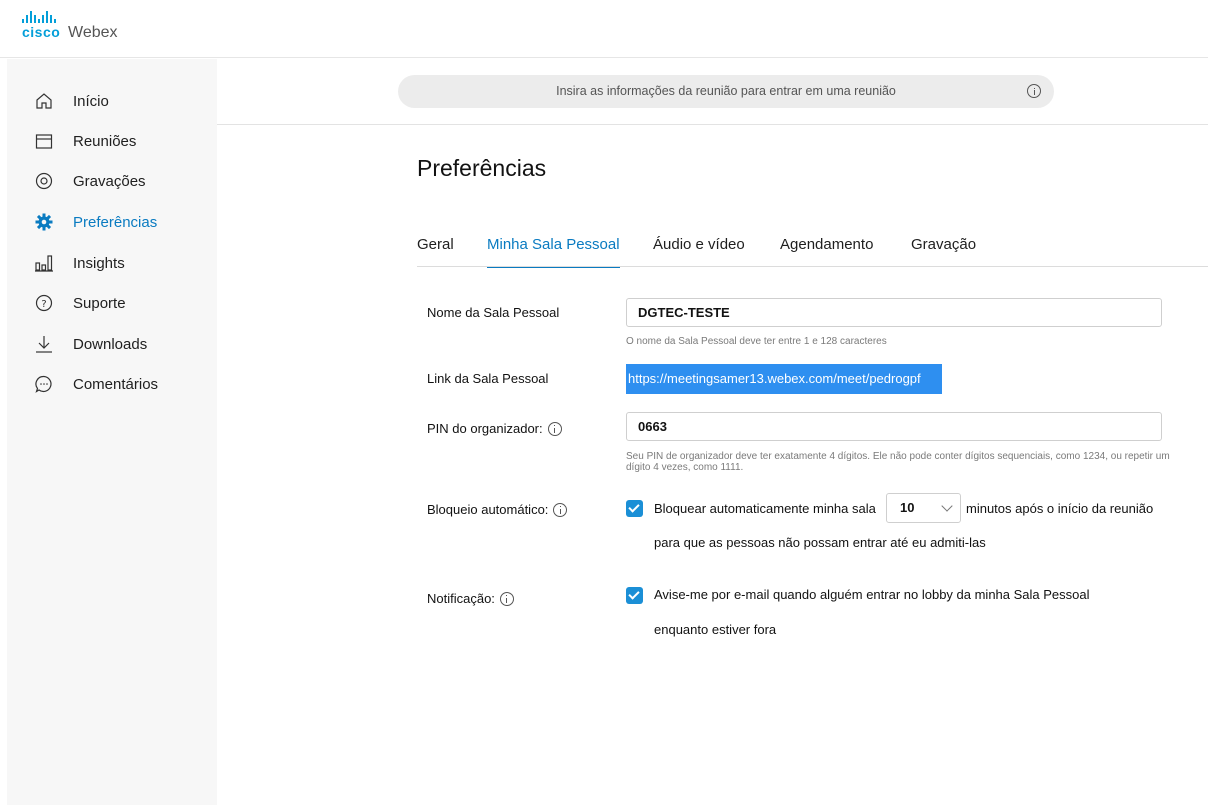 The height and width of the screenshot is (805, 1208). I want to click on tab-agendamento: Agendamento, so click(826, 252).